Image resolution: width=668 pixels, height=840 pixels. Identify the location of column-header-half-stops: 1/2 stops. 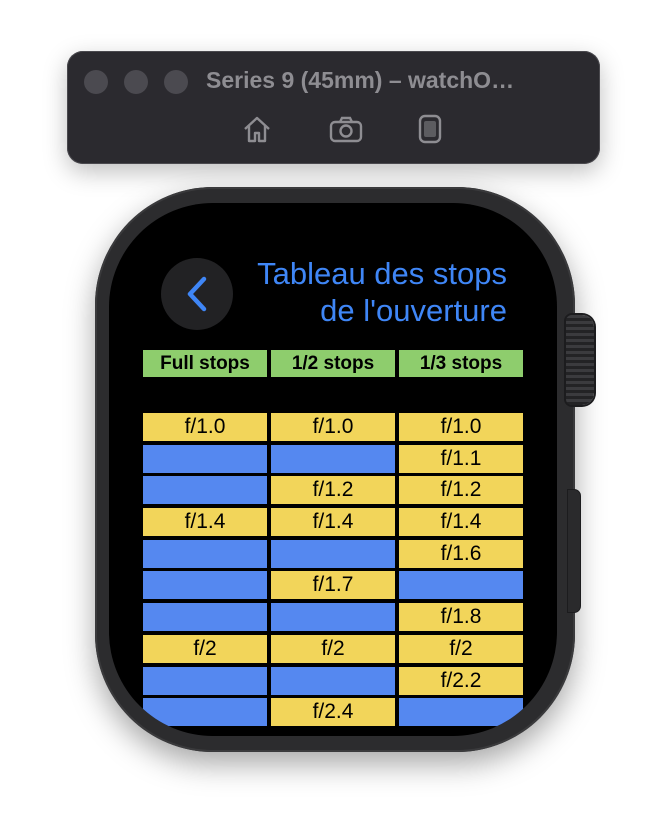
(333, 363).